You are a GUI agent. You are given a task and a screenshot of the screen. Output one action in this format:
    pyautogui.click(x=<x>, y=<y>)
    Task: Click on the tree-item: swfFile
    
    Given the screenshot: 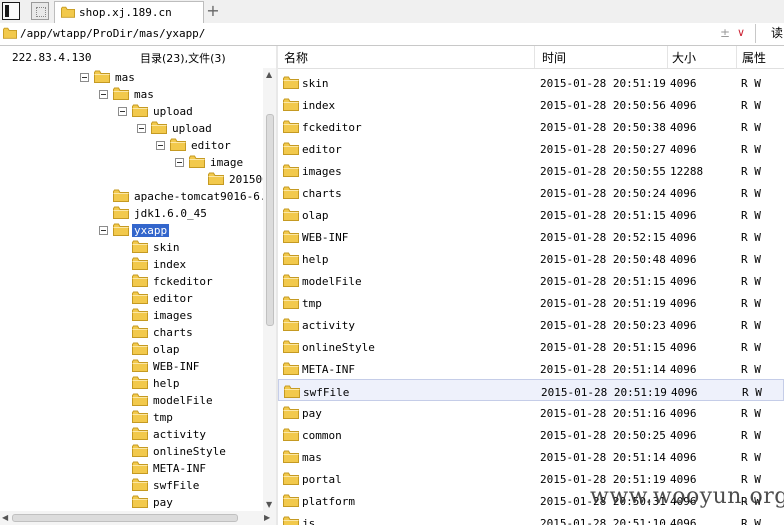 What is the action you would take?
    pyautogui.click(x=135, y=485)
    